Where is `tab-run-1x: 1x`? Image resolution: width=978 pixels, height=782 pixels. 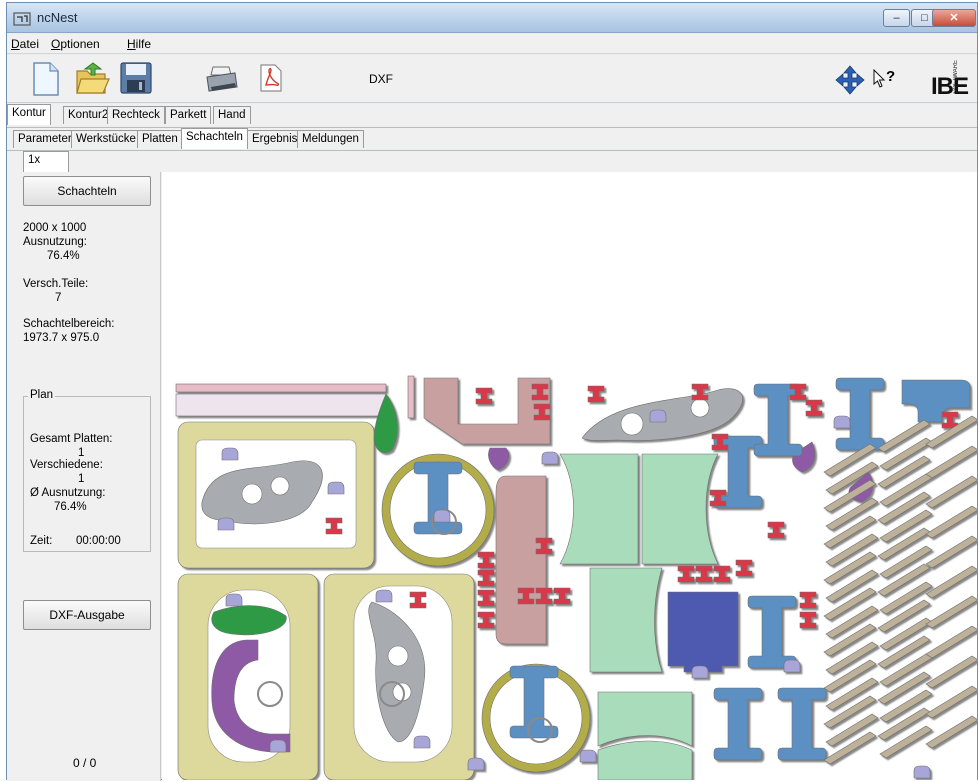
tab-run-1x: 1x is located at coordinates (46, 161).